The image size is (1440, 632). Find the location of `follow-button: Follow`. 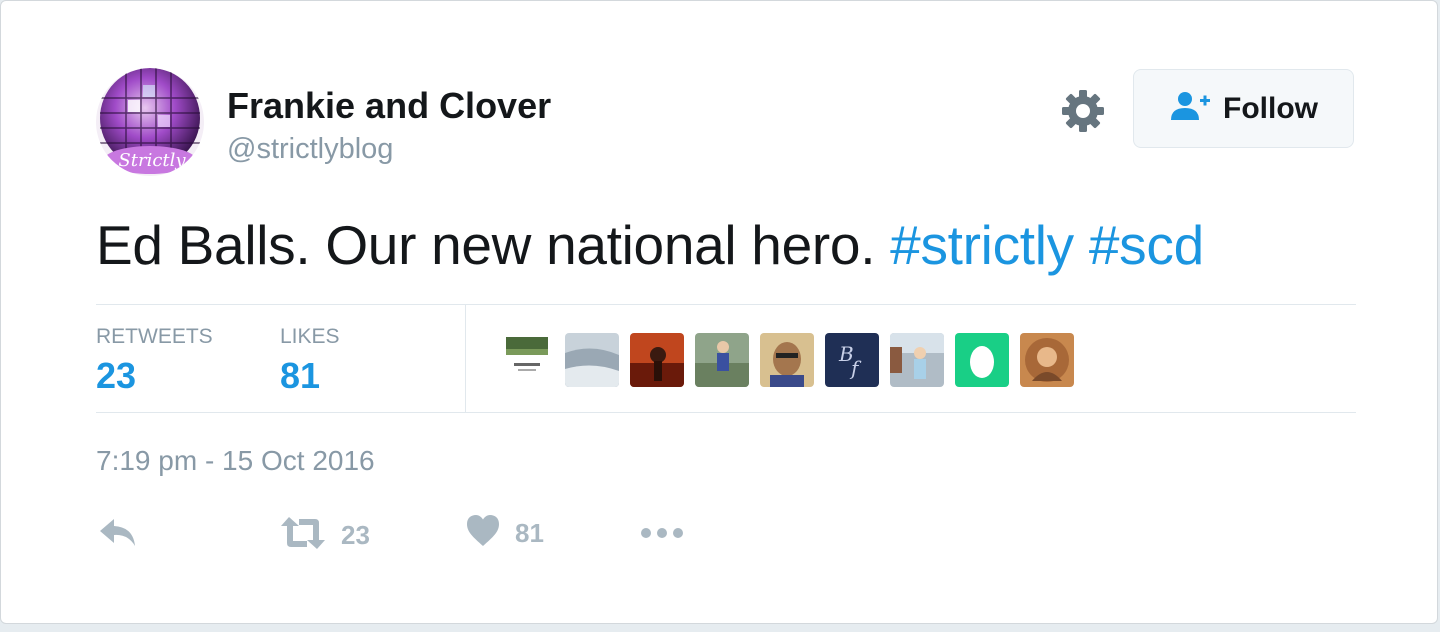

follow-button: Follow is located at coordinates (1243, 108).